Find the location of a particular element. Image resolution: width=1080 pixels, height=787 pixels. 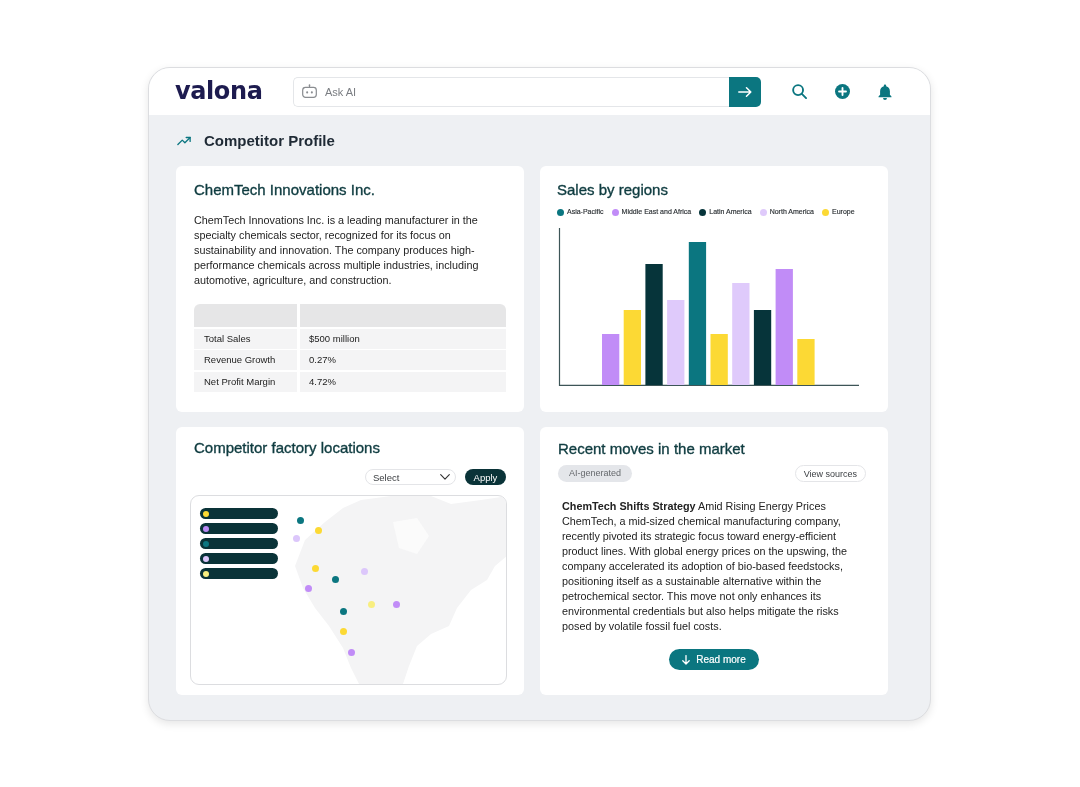

bell-icon is located at coordinates (885, 91).